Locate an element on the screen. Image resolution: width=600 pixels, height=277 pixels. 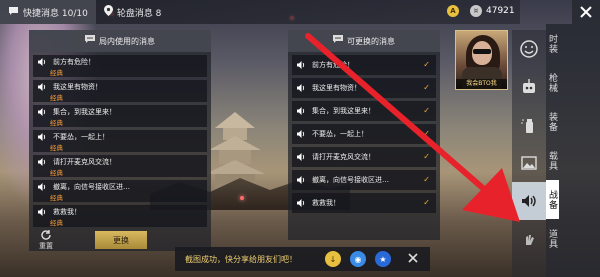
reset-button: 重置 is located at coordinates (46, 240).